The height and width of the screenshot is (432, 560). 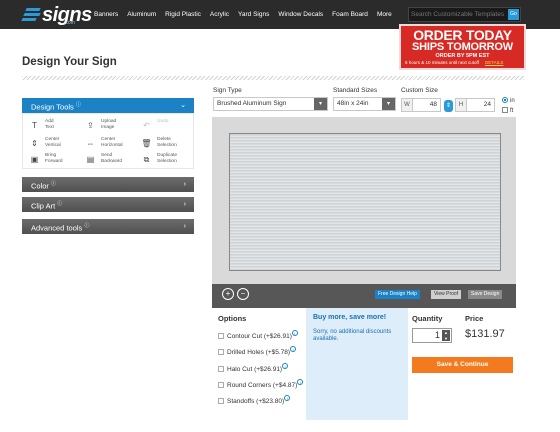 I want to click on save-design-button: Save Design, so click(x=485, y=294).